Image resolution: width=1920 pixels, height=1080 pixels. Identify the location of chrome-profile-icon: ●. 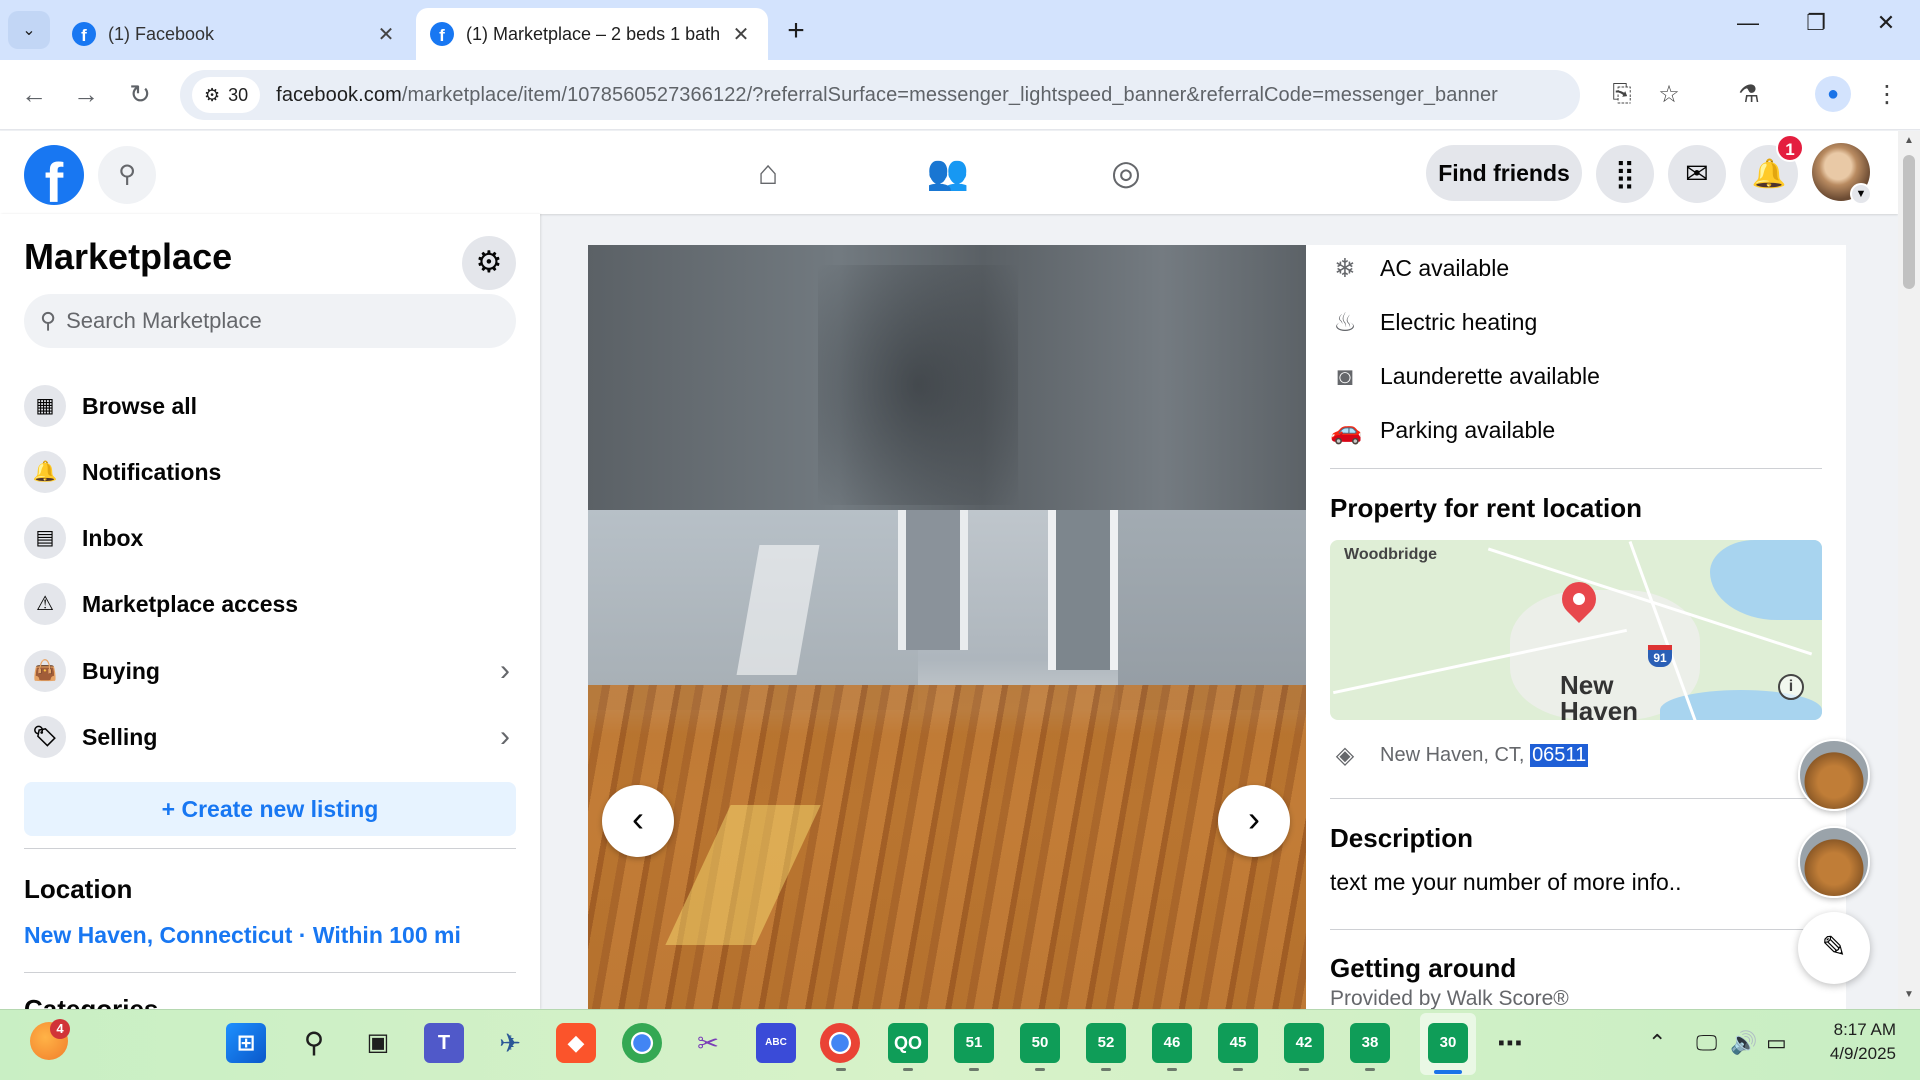
(1833, 94).